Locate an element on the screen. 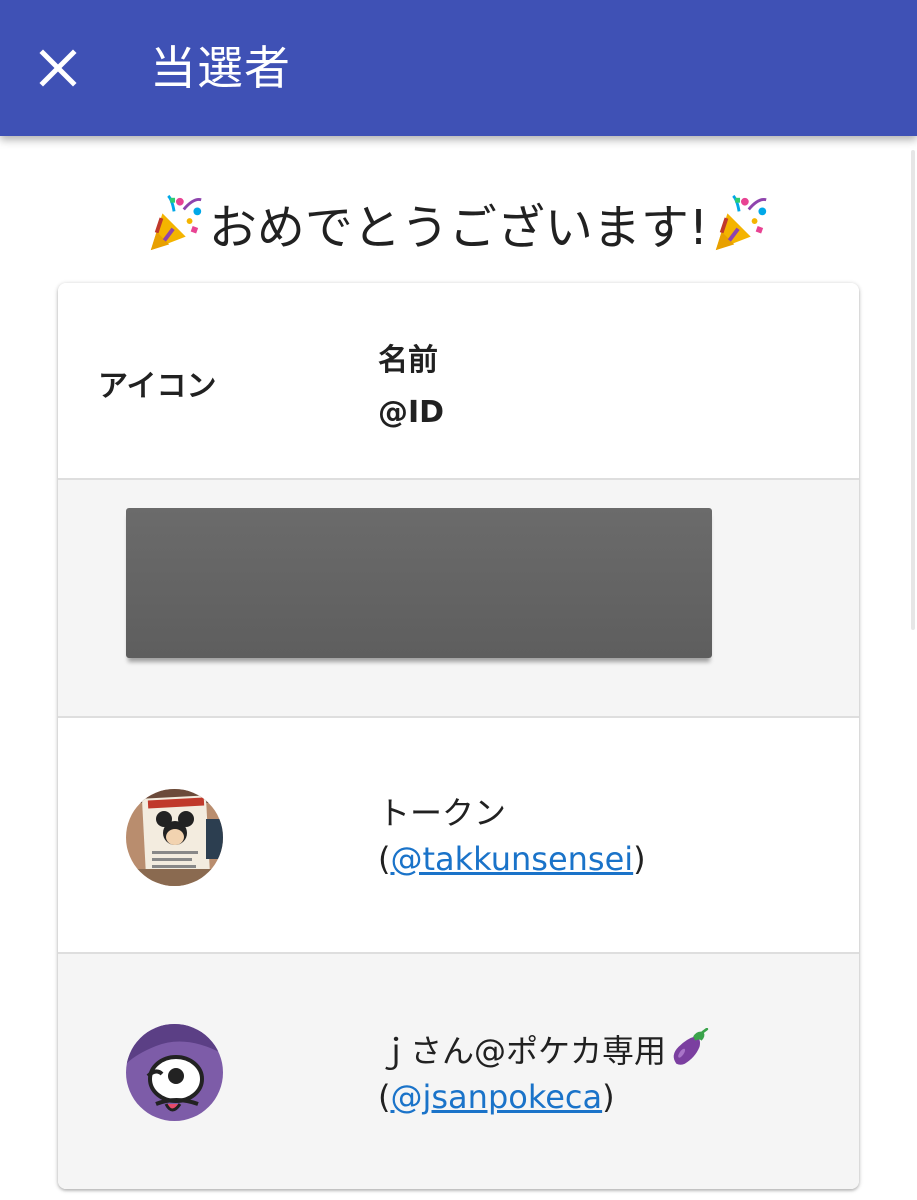  close-icon is located at coordinates (58, 68).